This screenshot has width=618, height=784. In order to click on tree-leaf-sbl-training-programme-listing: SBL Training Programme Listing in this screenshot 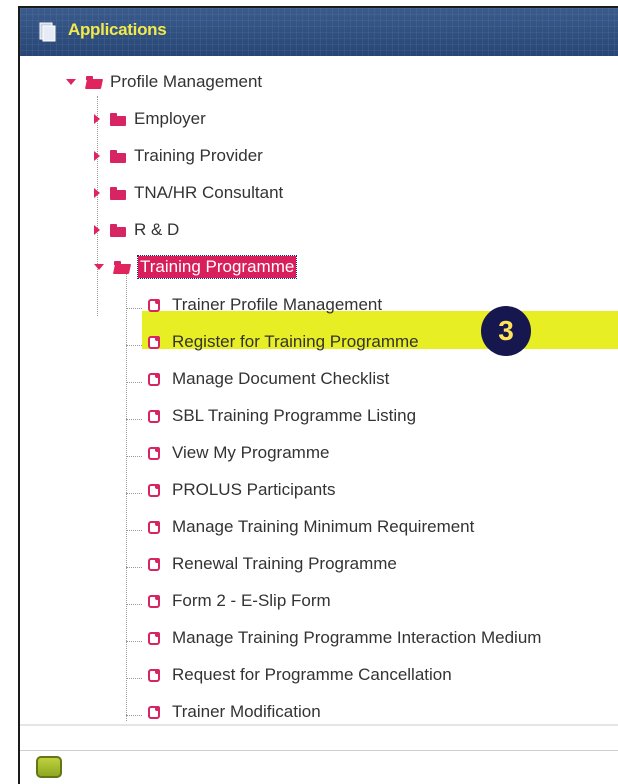, I will do `click(282, 416)`.